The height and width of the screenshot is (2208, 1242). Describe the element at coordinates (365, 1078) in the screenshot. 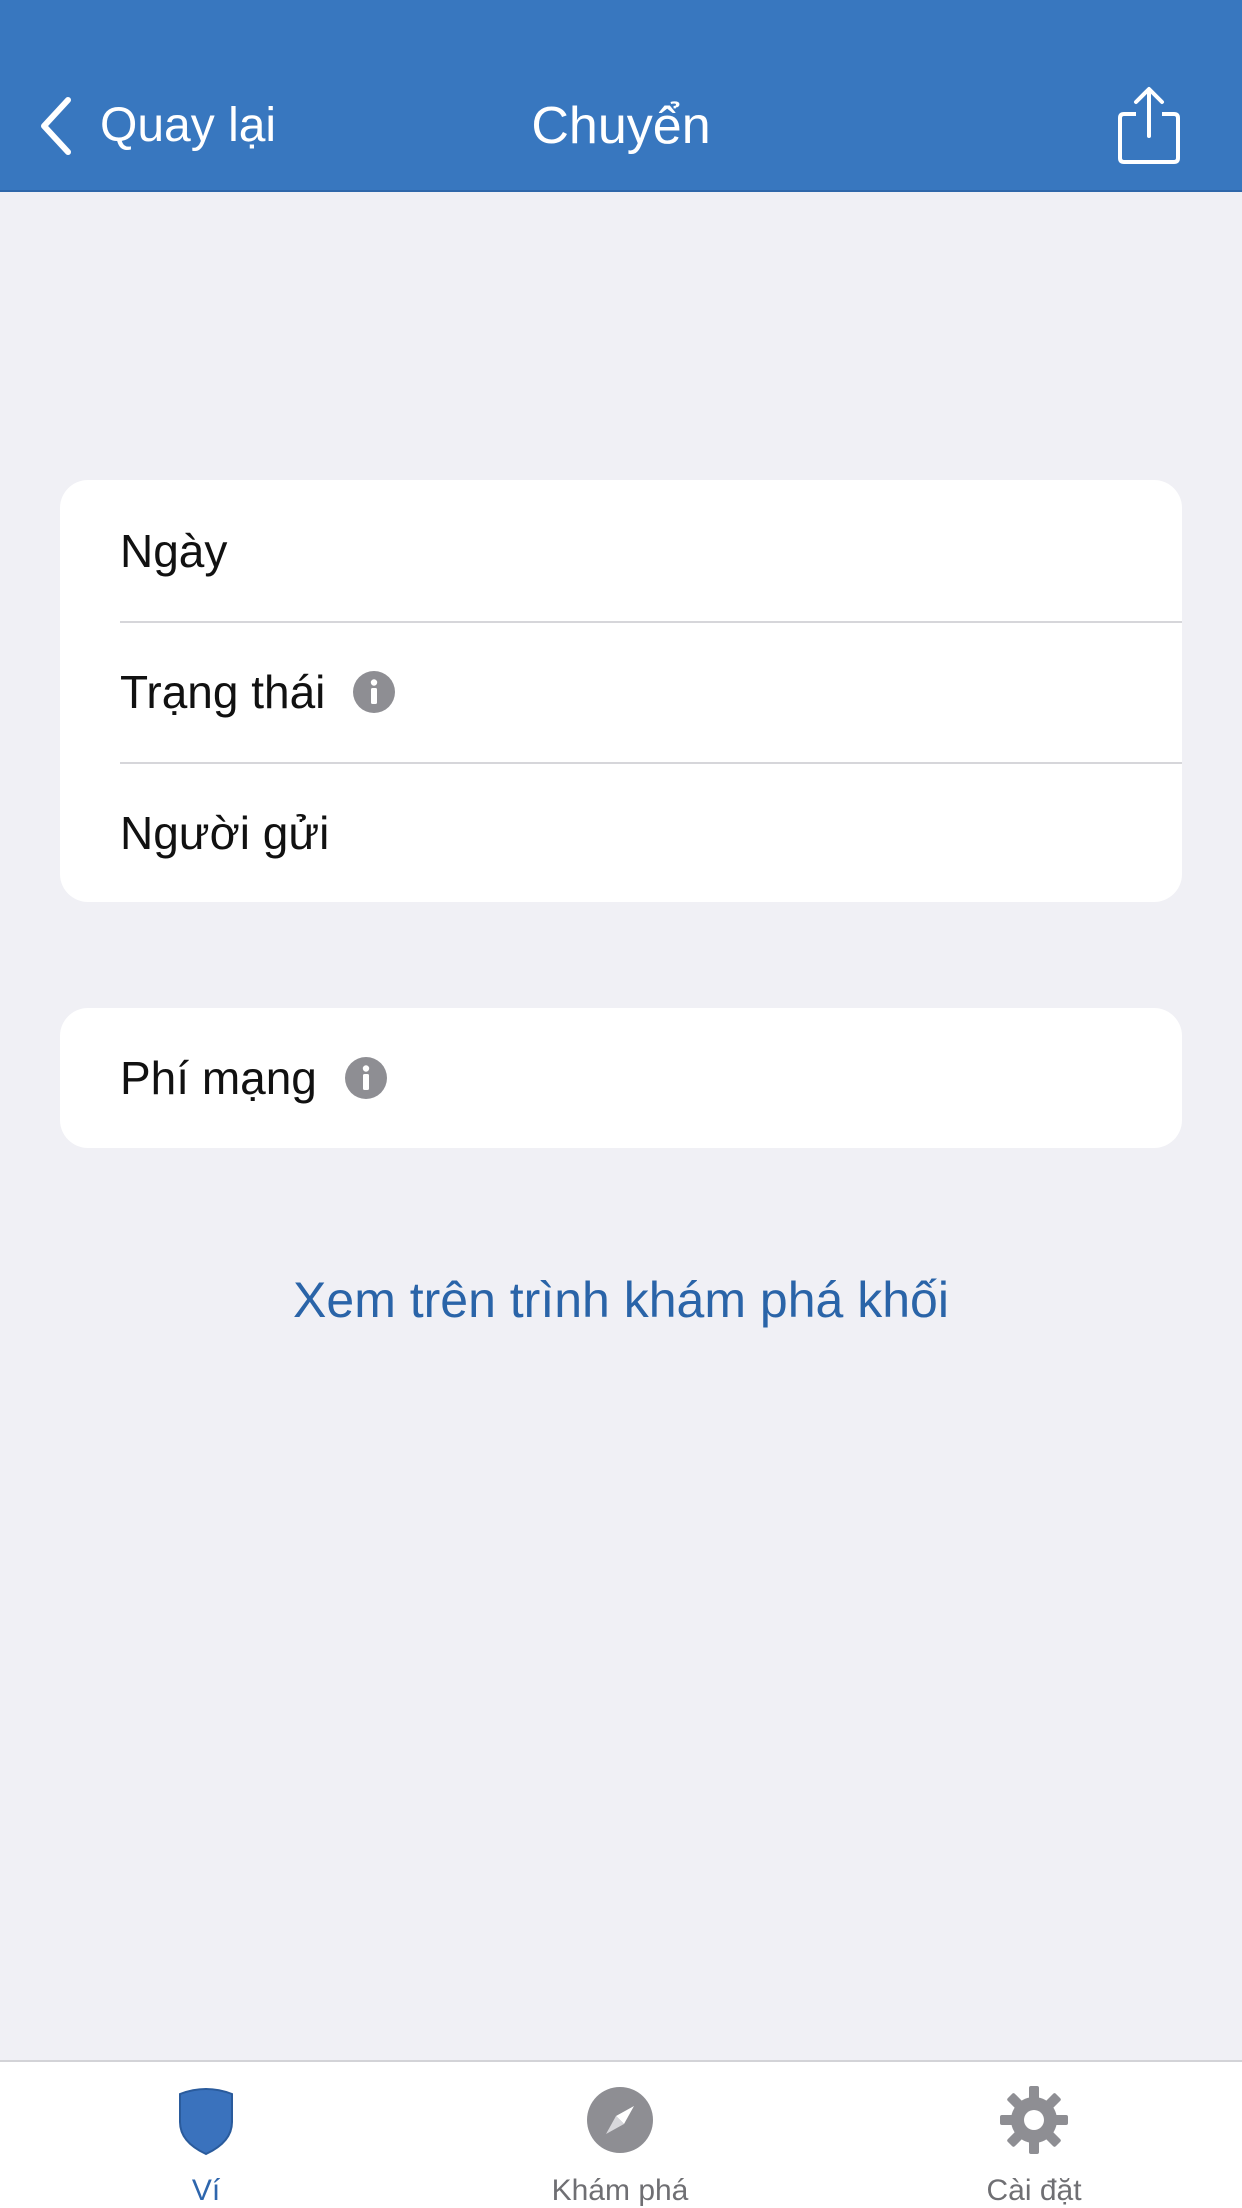

I see `network-fee-info-icon` at that location.